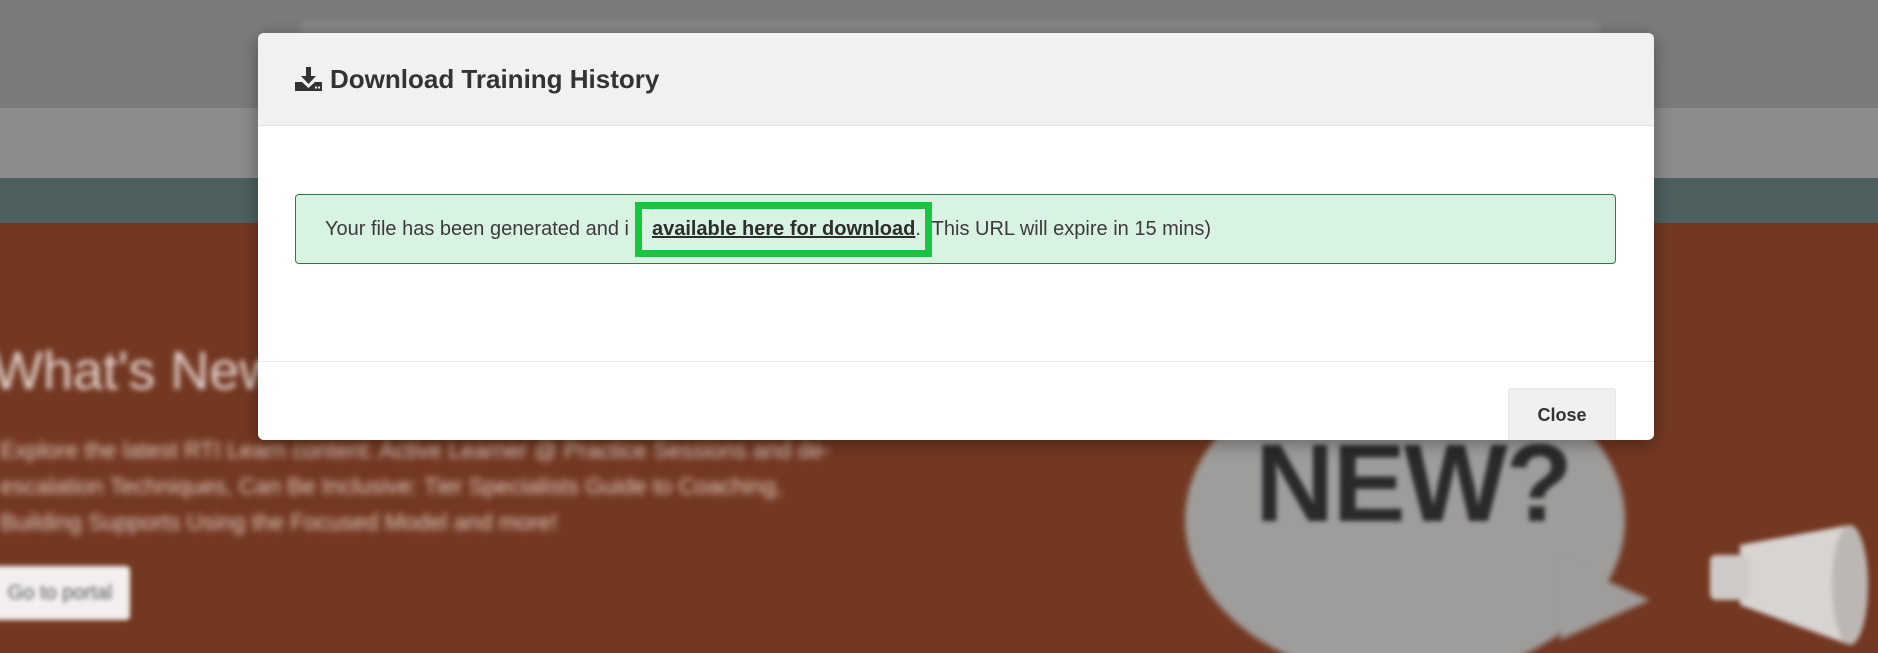 This screenshot has width=1878, height=653. What do you see at coordinates (1063, 228) in the screenshot?
I see `alert-text-after: . This URL will expire in 15 mins)` at bounding box center [1063, 228].